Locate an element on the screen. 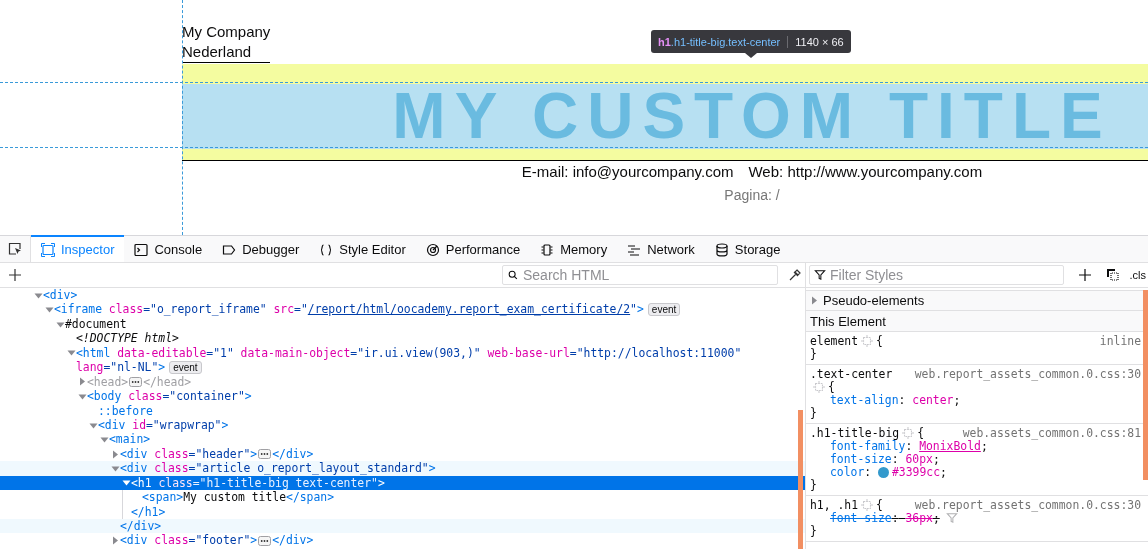 Image resolution: width=1148 pixels, height=549 pixels. css-declaration: font-family: MonixBold; is located at coordinates (909, 446).